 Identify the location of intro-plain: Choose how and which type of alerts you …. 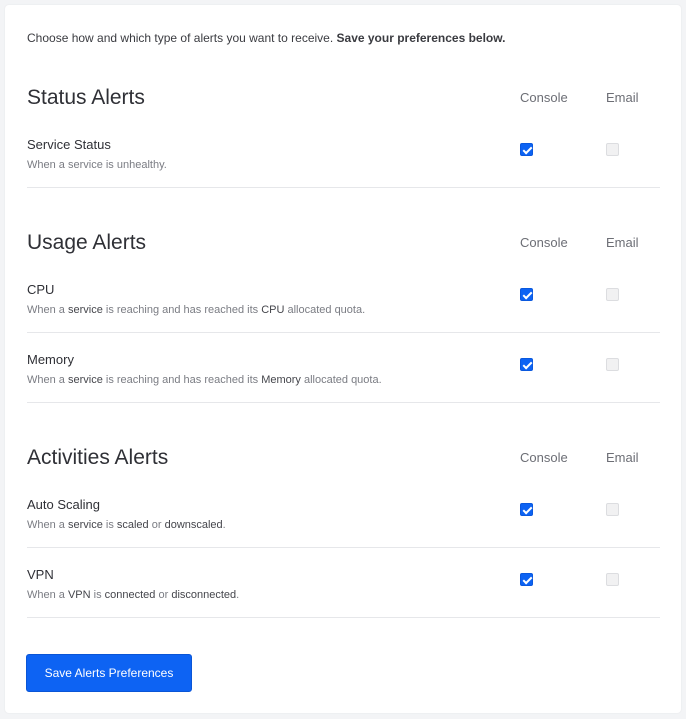
(182, 38).